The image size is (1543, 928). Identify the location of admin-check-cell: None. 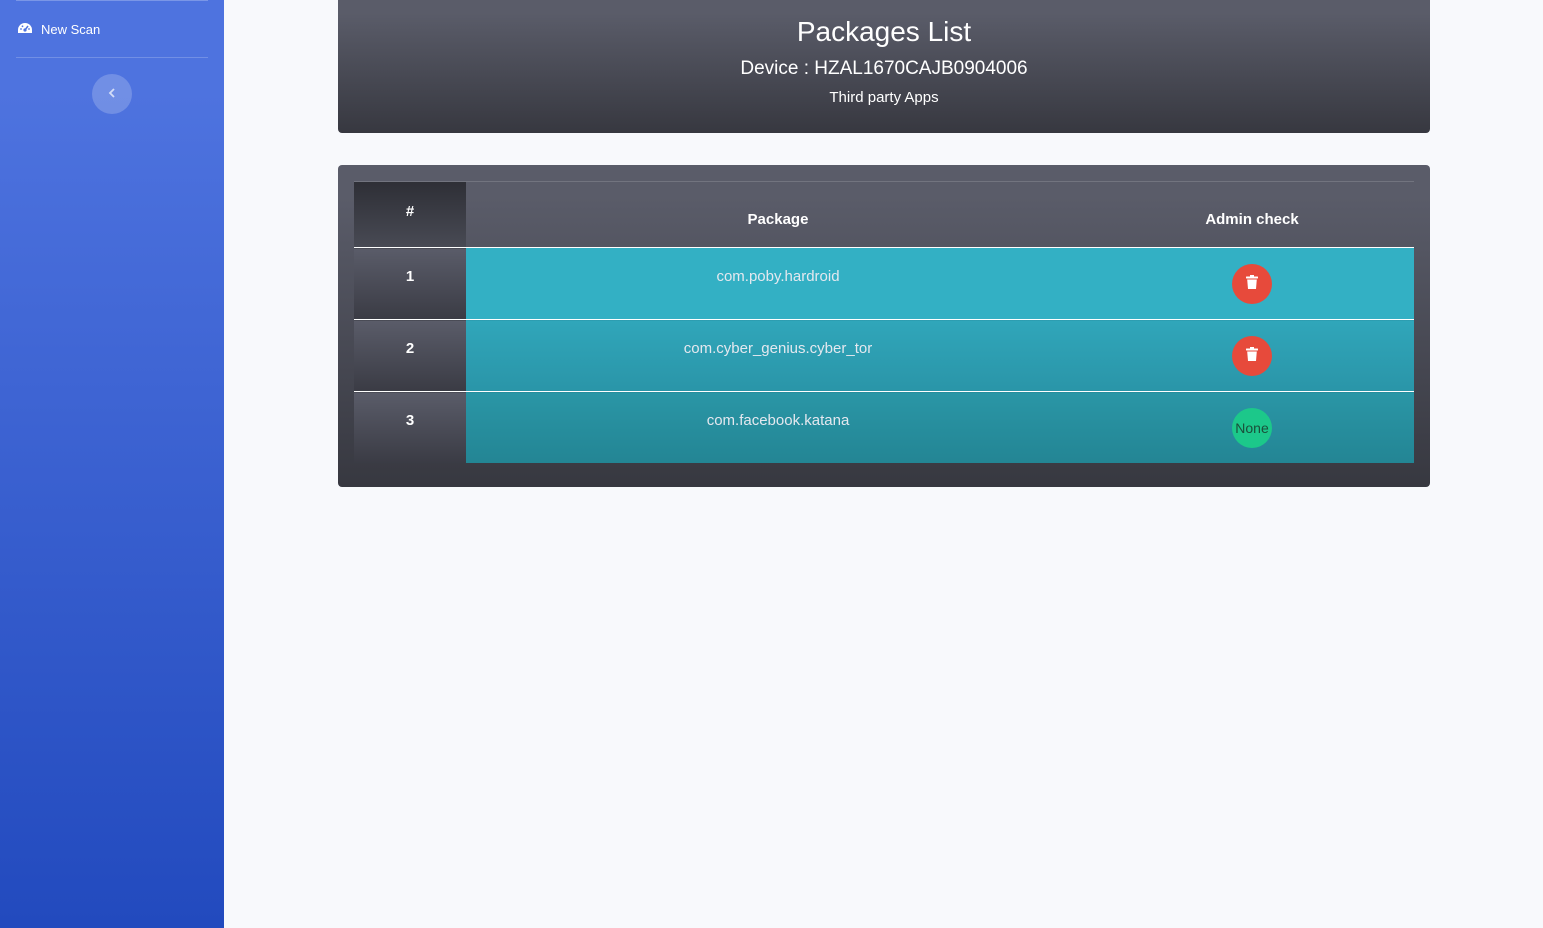
(1252, 427).